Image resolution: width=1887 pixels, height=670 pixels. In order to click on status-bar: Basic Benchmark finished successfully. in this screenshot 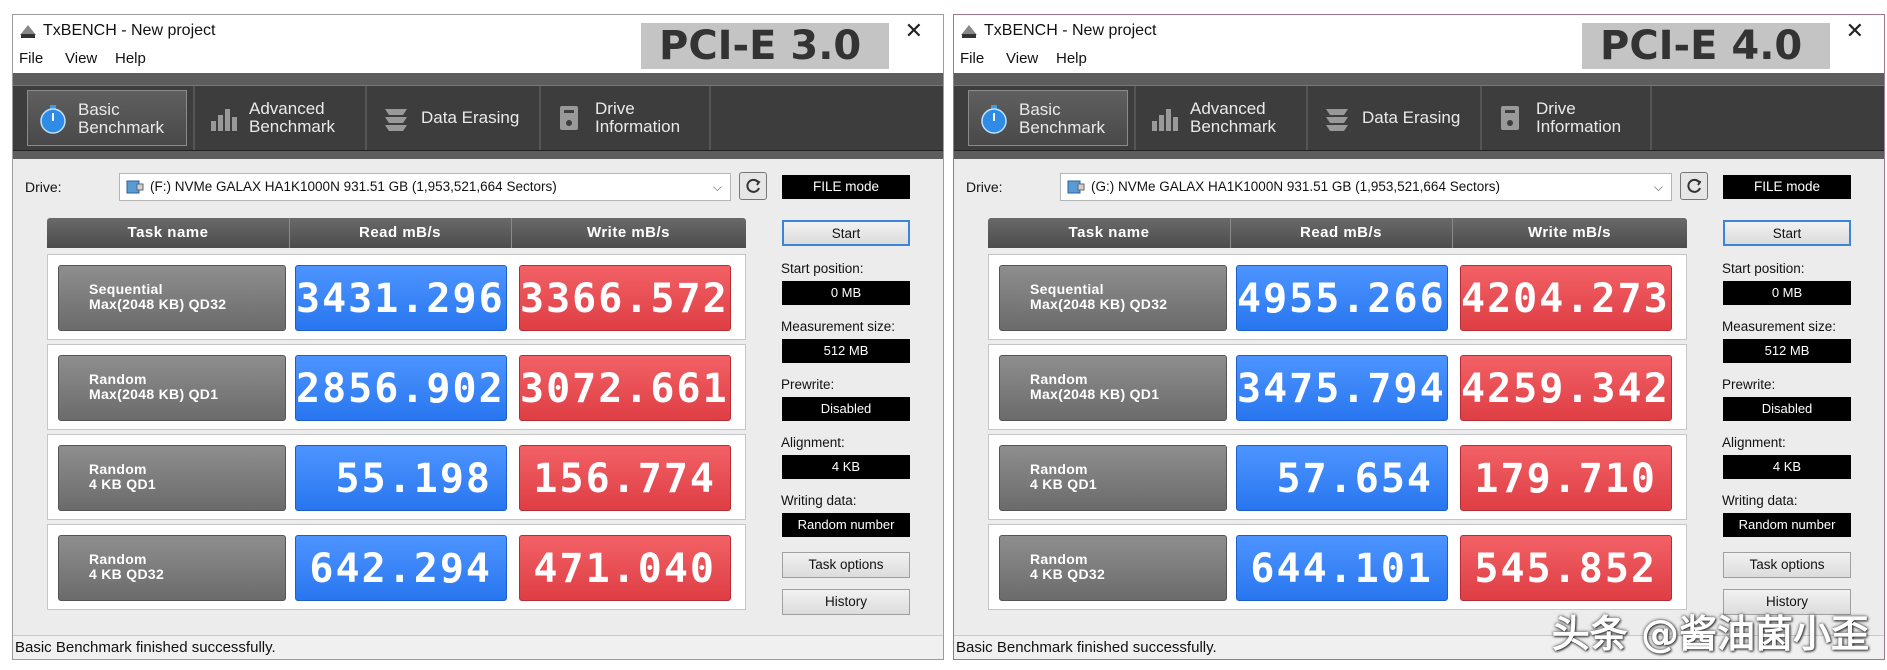, I will do `click(478, 647)`.